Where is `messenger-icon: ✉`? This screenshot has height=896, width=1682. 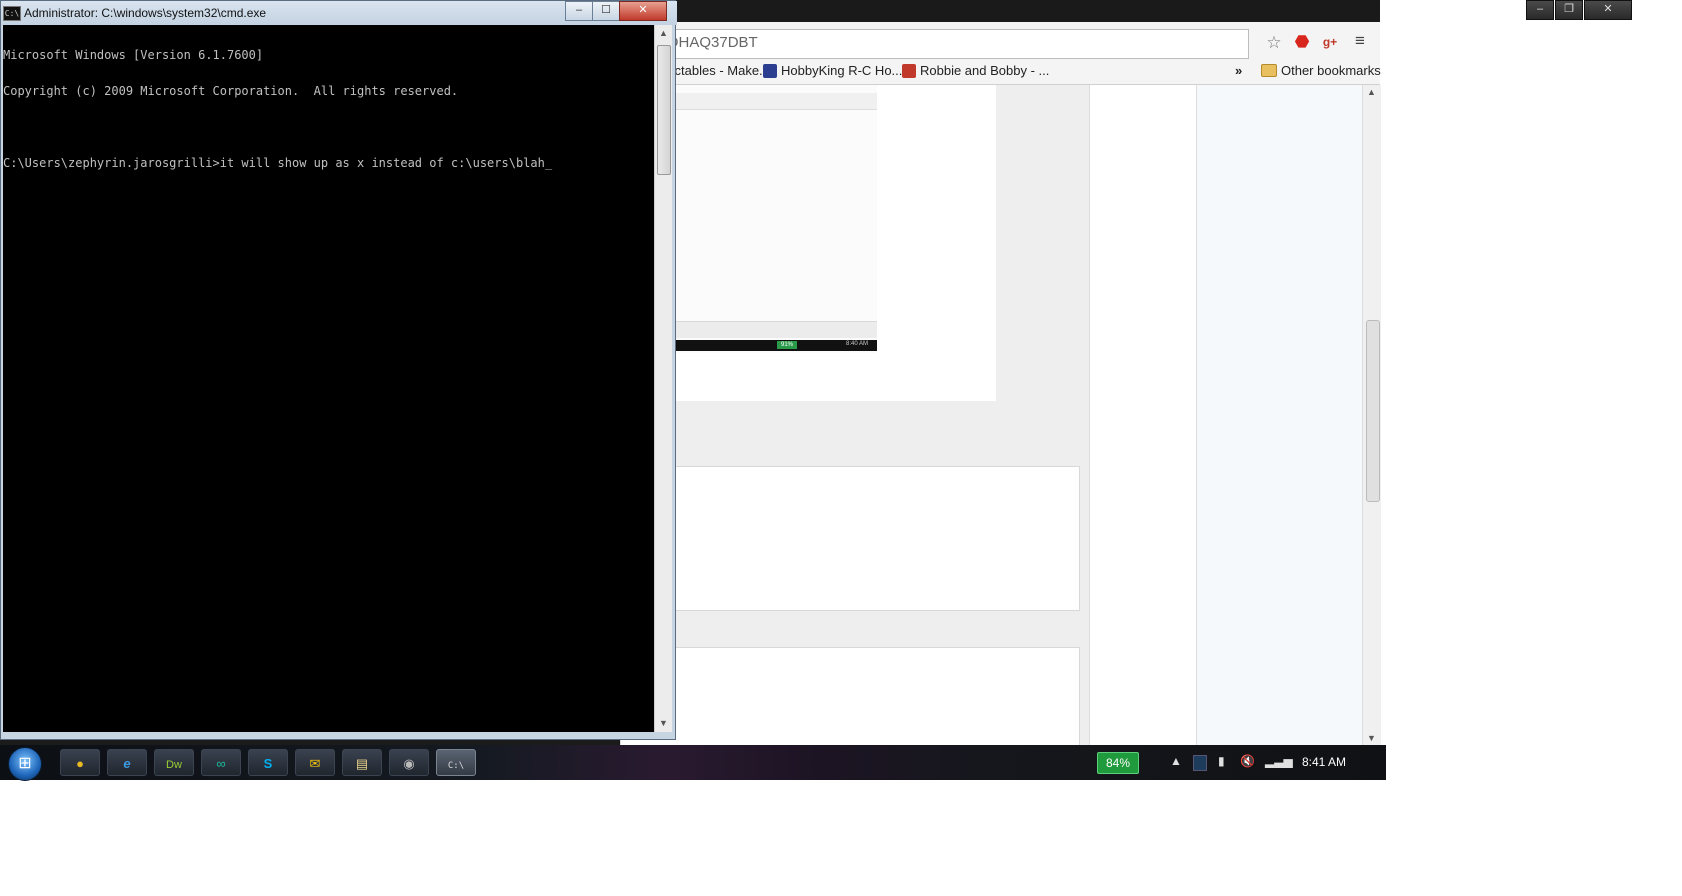
messenger-icon: ✉ is located at coordinates (315, 763).